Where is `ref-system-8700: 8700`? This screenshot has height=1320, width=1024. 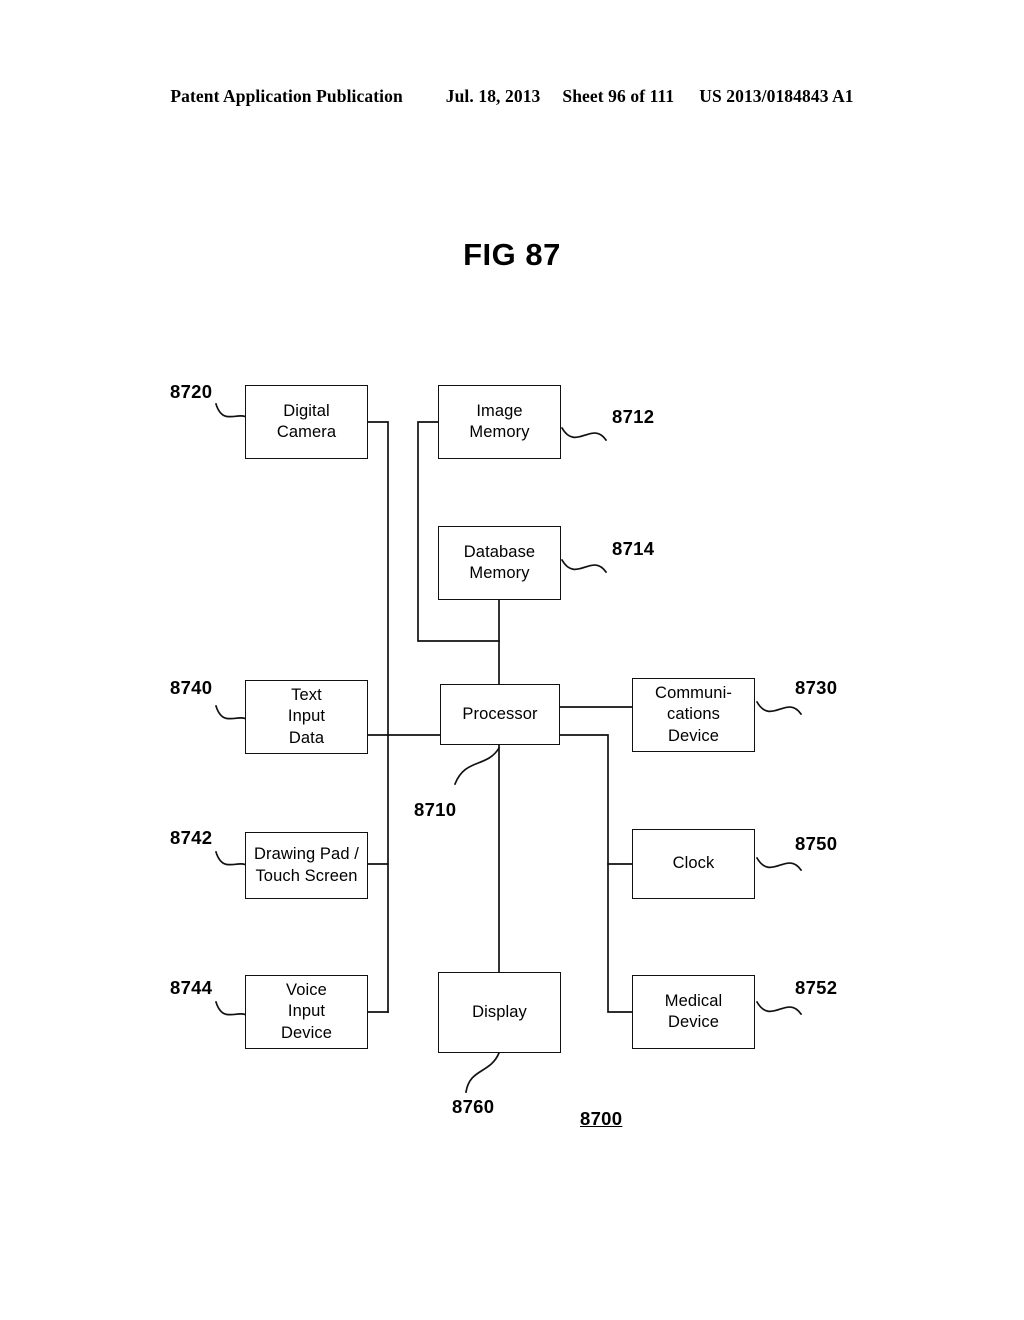
ref-system-8700: 8700 is located at coordinates (601, 1118).